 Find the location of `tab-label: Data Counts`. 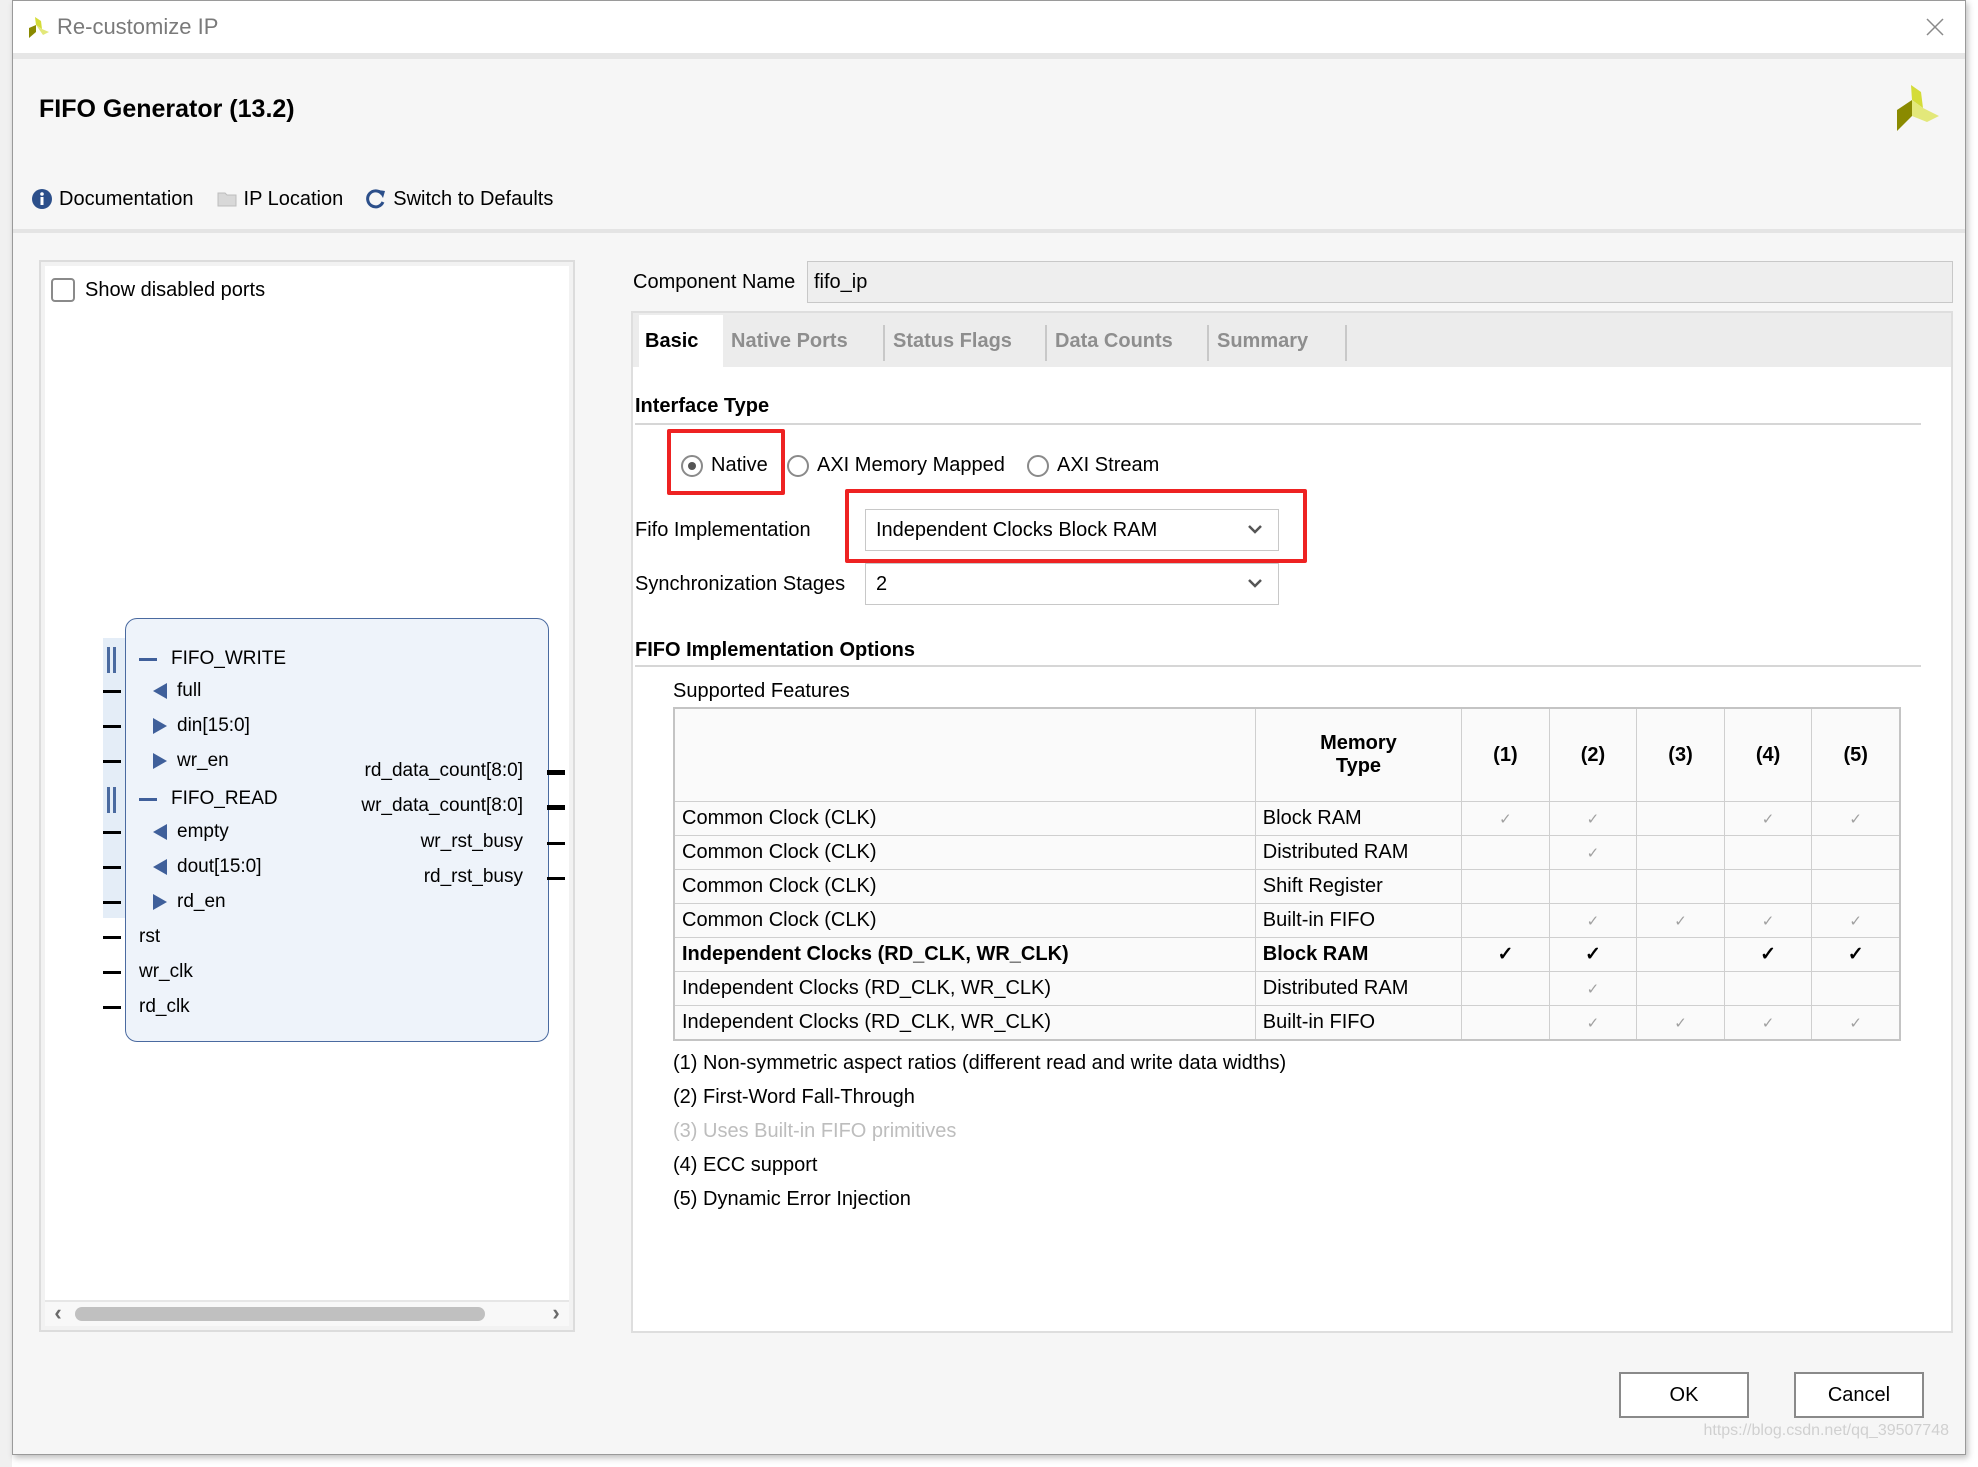

tab-label: Data Counts is located at coordinates (1114, 341).